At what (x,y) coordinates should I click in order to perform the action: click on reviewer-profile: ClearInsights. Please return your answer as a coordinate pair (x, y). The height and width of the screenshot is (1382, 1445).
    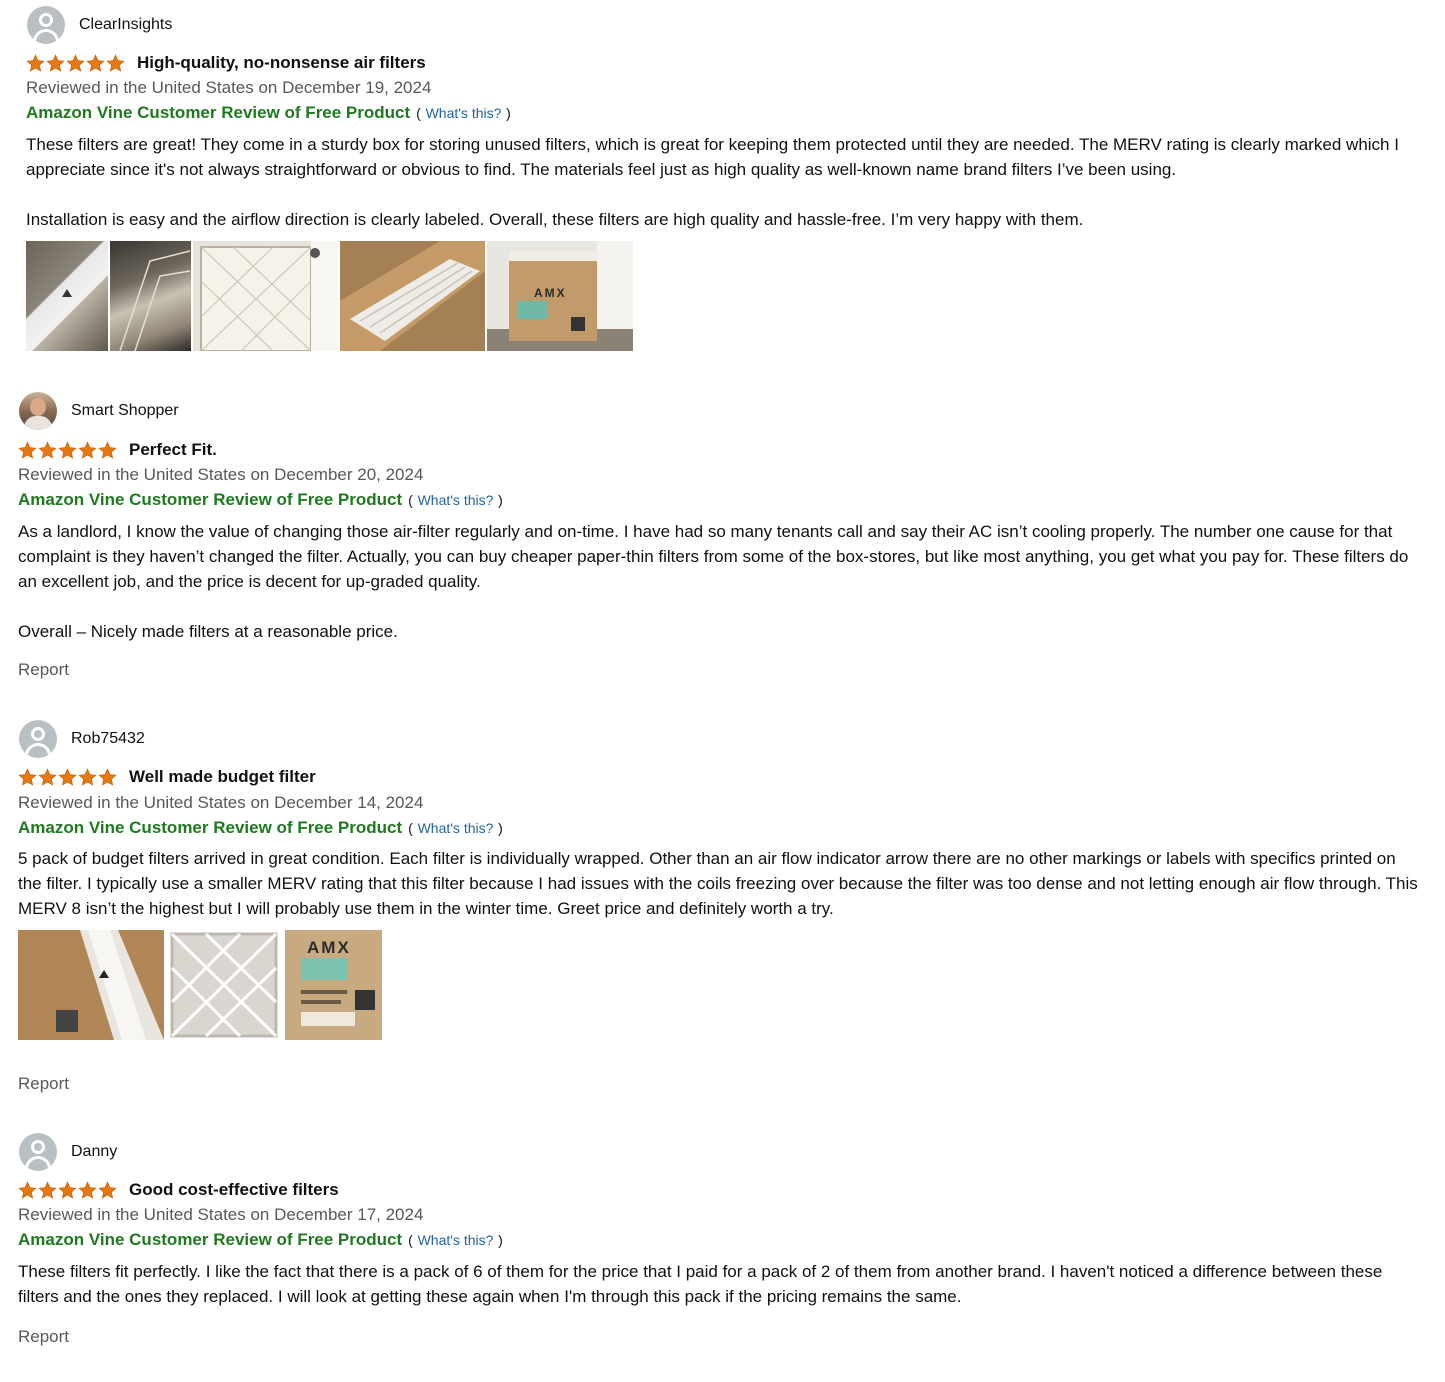
    Looking at the image, I should click on (99, 25).